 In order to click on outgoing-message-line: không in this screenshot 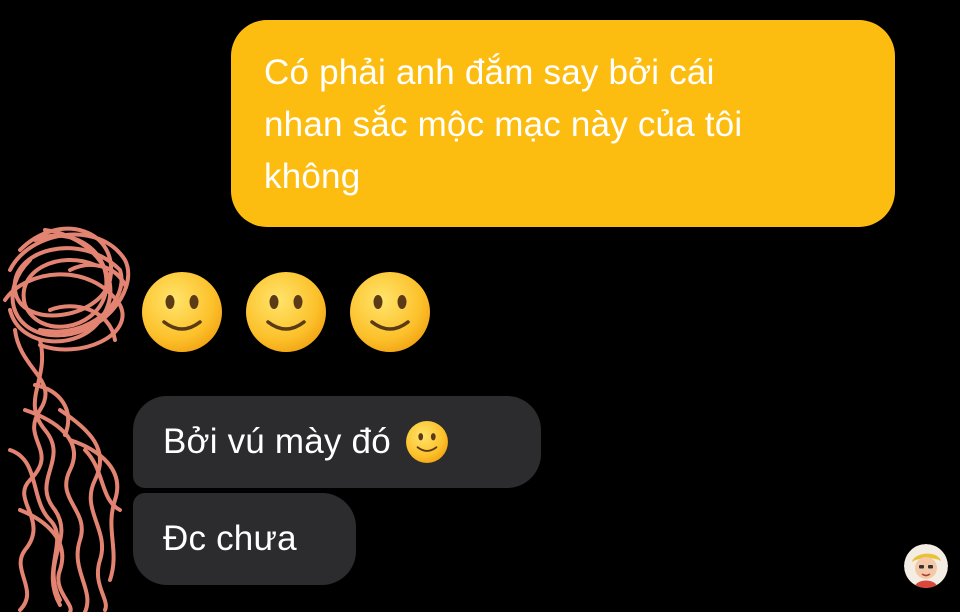, I will do `click(312, 176)`.